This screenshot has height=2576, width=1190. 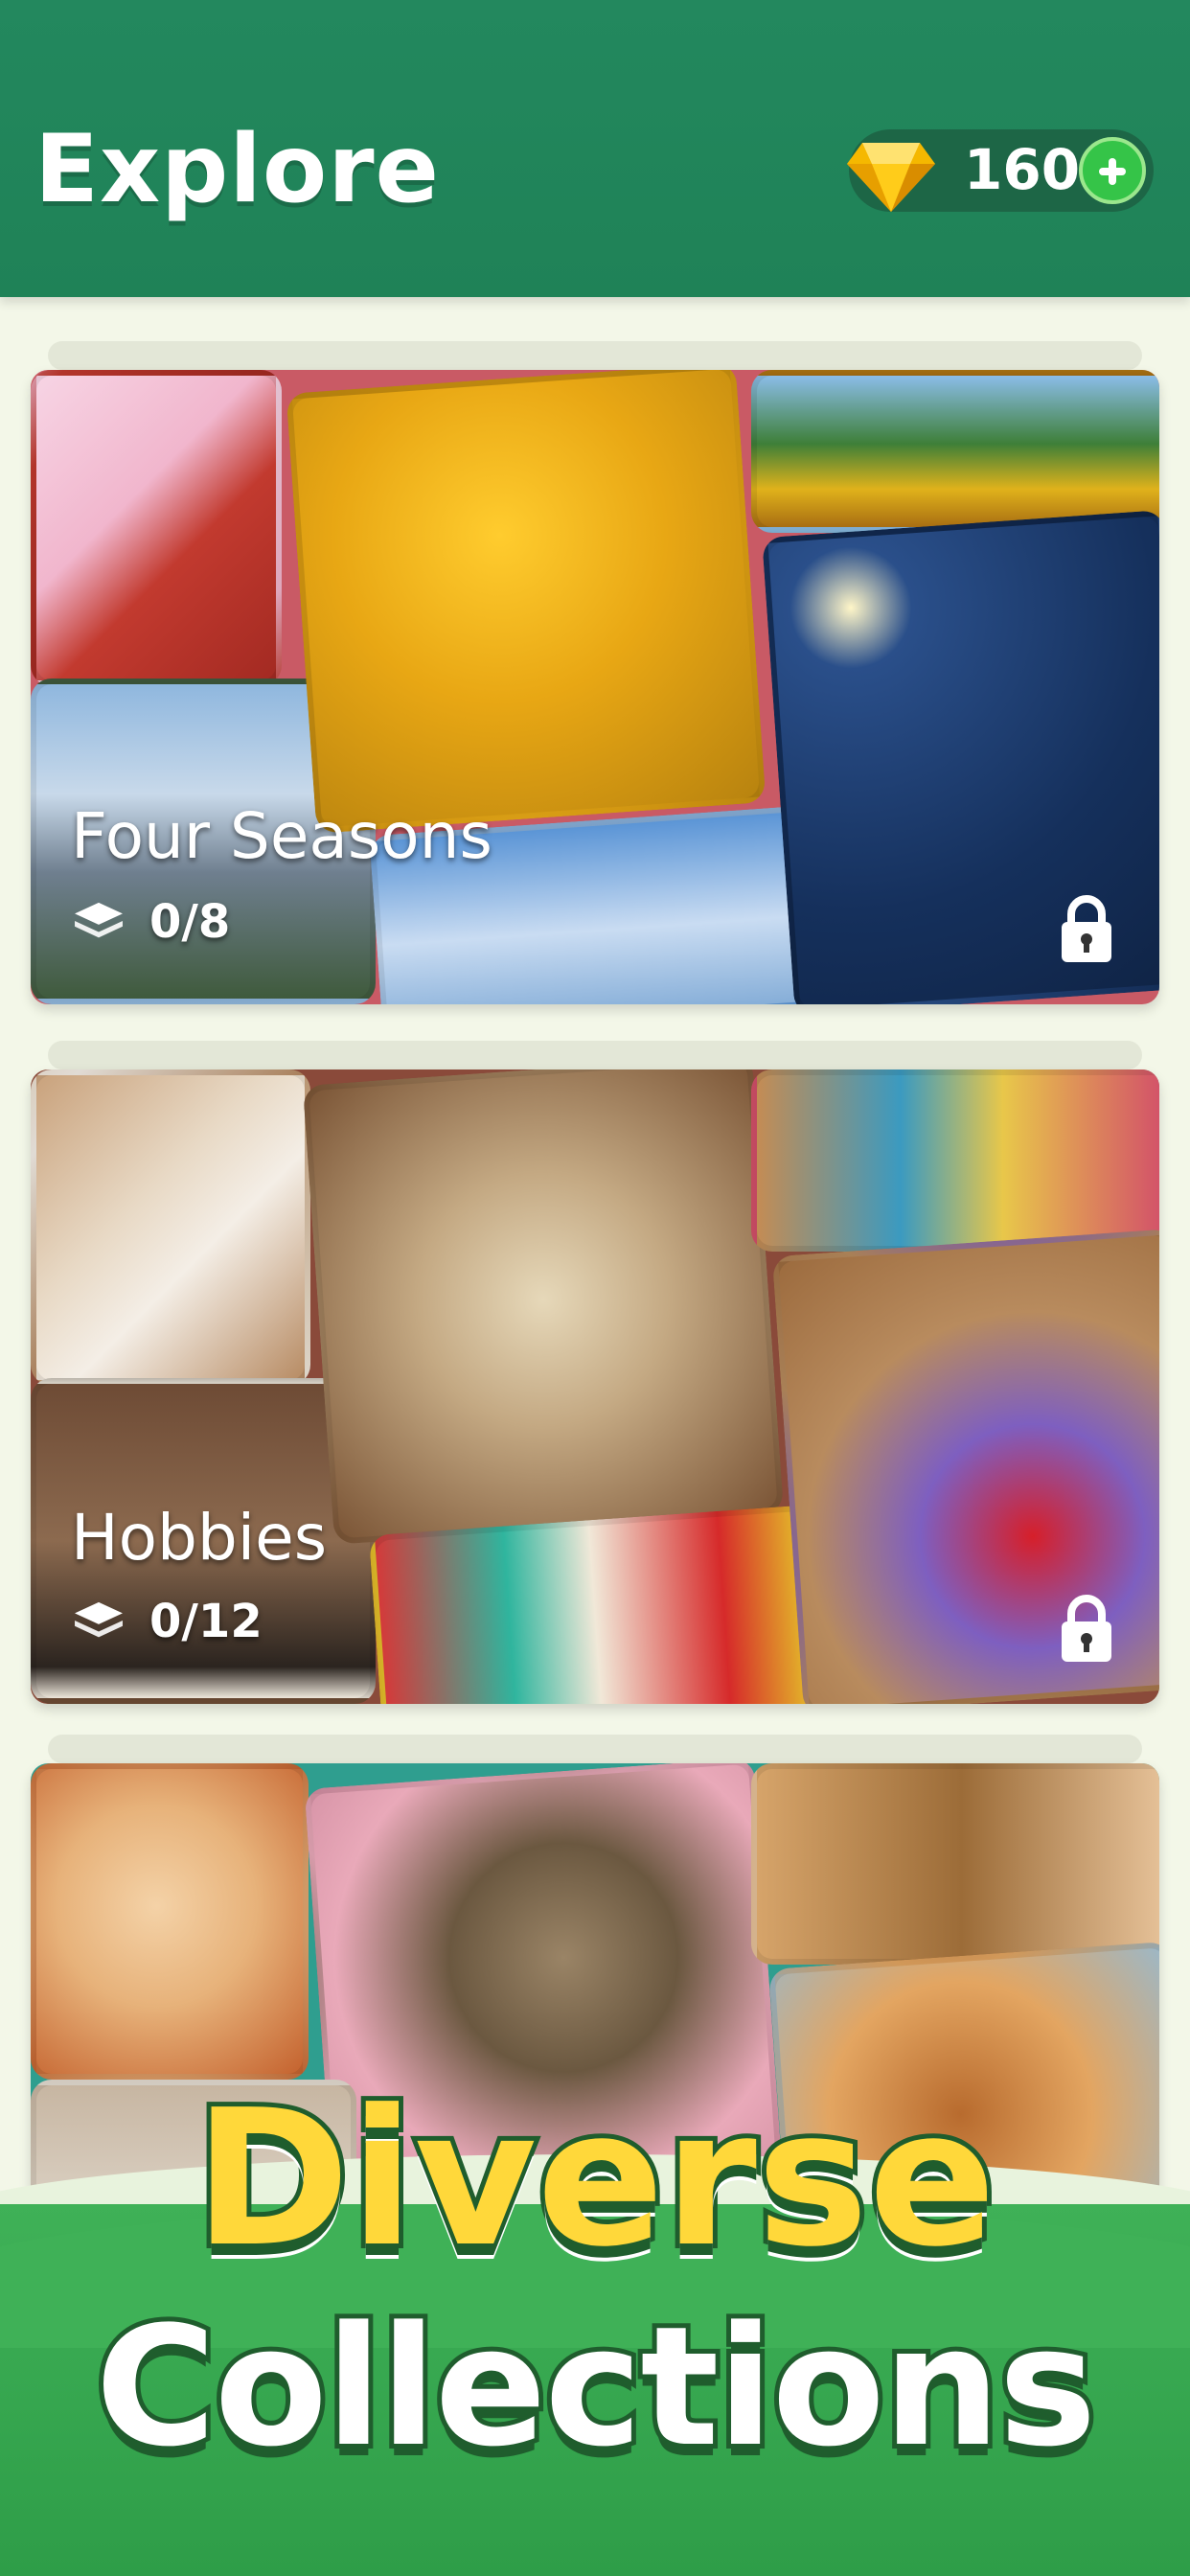 What do you see at coordinates (206, 1621) in the screenshot?
I see `collection-progress-value: 0/12` at bounding box center [206, 1621].